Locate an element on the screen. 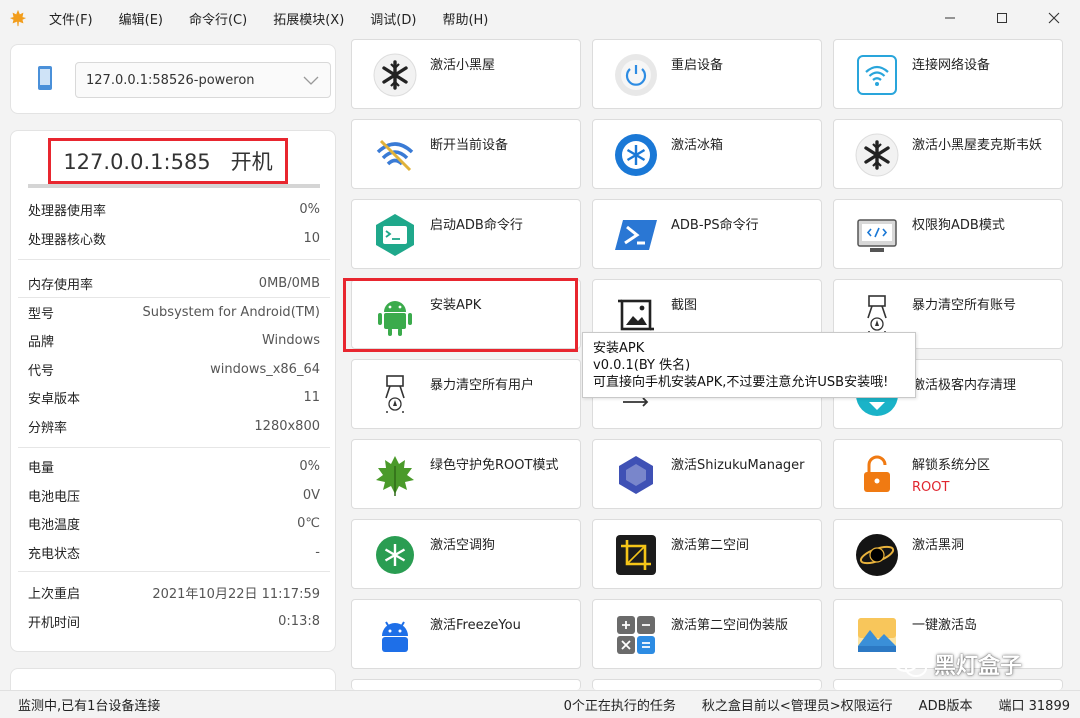  function-card-label: 激活第二空间 is located at coordinates (710, 545).